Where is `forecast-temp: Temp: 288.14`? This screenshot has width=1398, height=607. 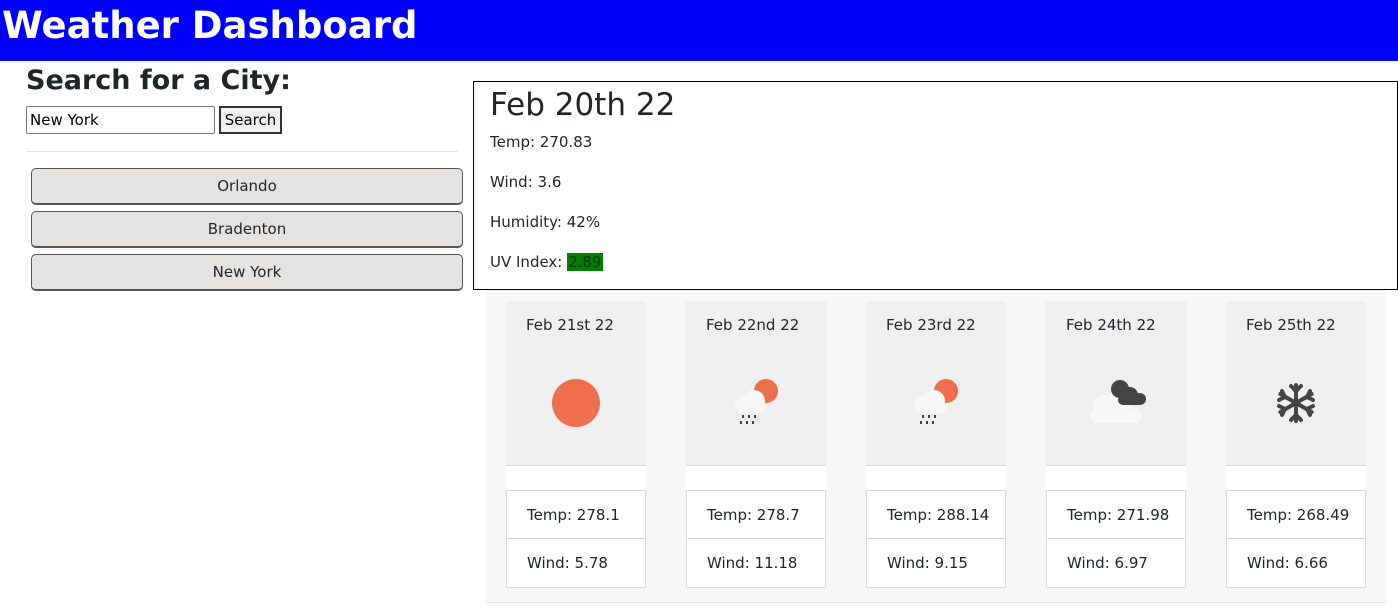
forecast-temp: Temp: 288.14 is located at coordinates (936, 514).